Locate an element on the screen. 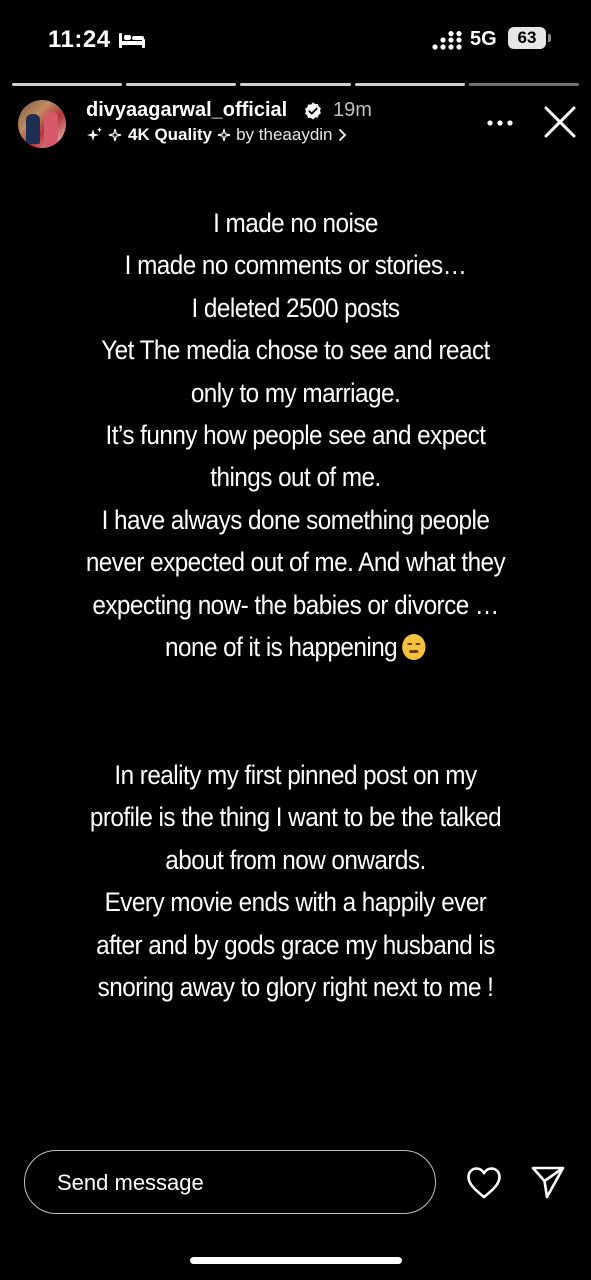 This screenshot has height=1280, width=591. story-text-line: never expected out of me. And what they is located at coordinates (295, 562).